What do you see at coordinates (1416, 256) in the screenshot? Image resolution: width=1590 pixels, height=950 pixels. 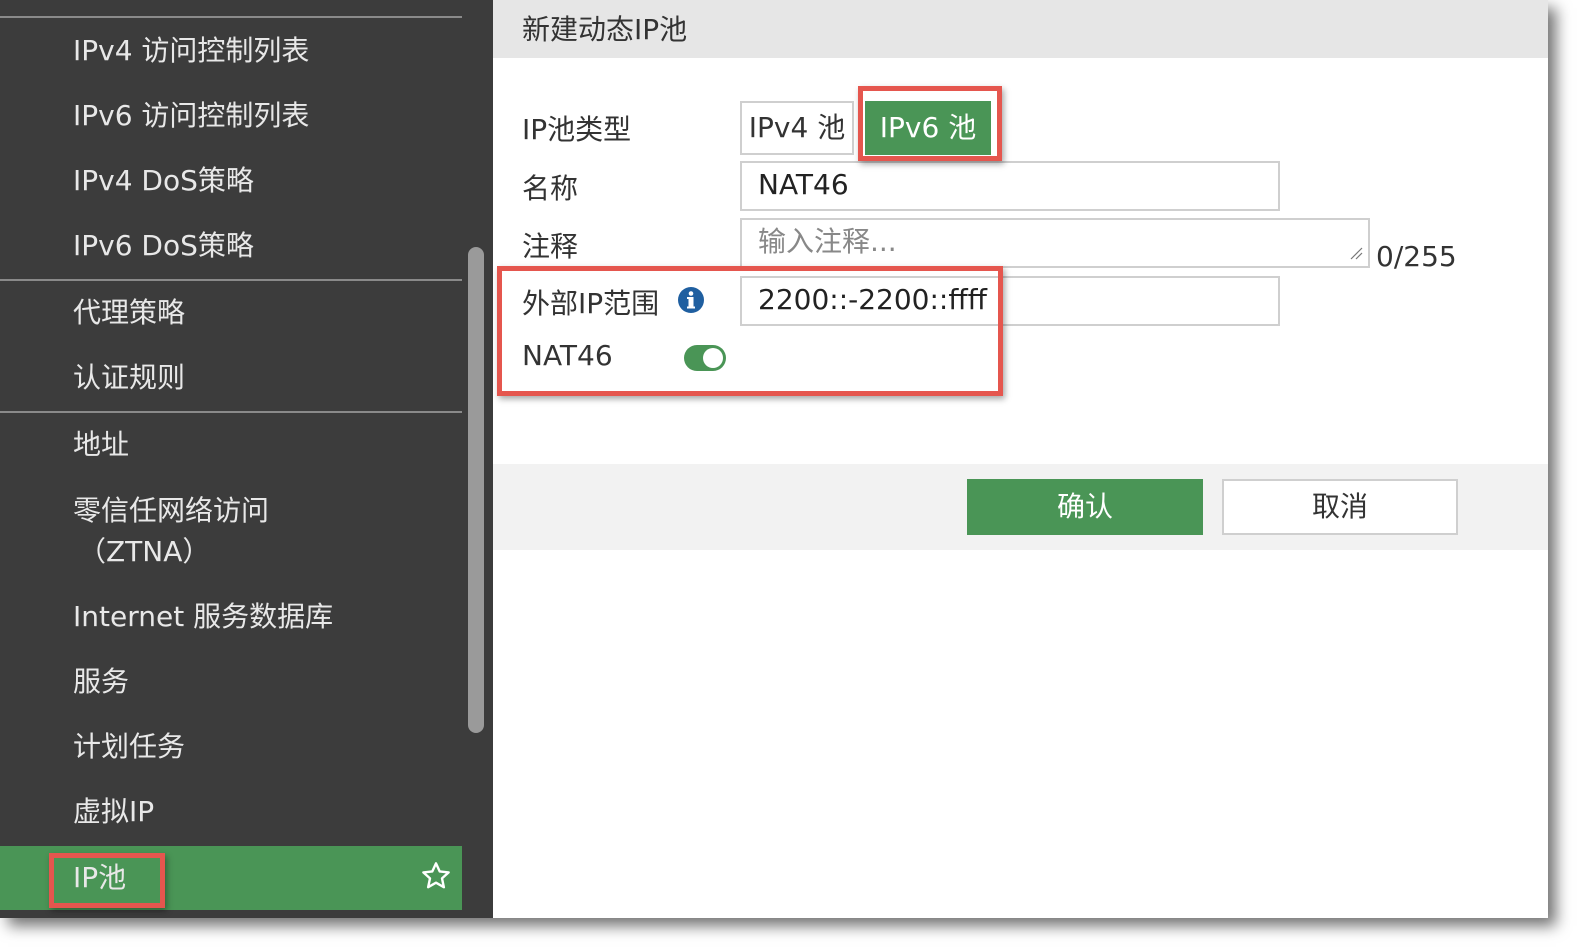 I see `comment-char-counter: 0/255` at bounding box center [1416, 256].